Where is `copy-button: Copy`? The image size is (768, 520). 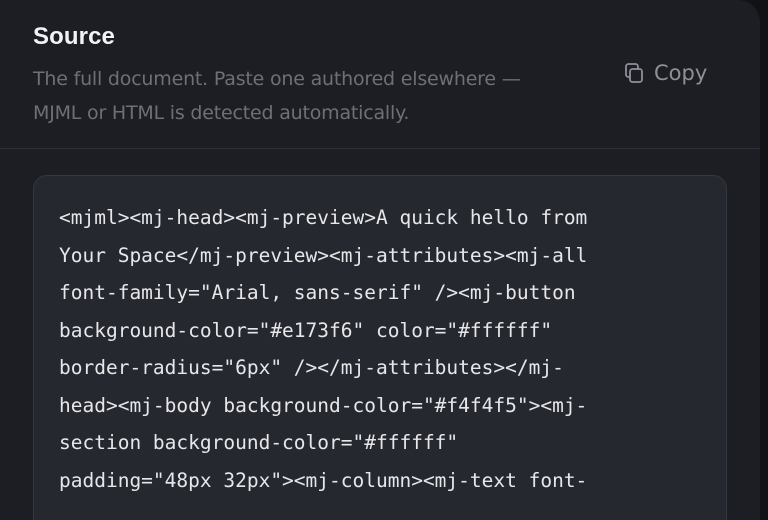 copy-button: Copy is located at coordinates (664, 73).